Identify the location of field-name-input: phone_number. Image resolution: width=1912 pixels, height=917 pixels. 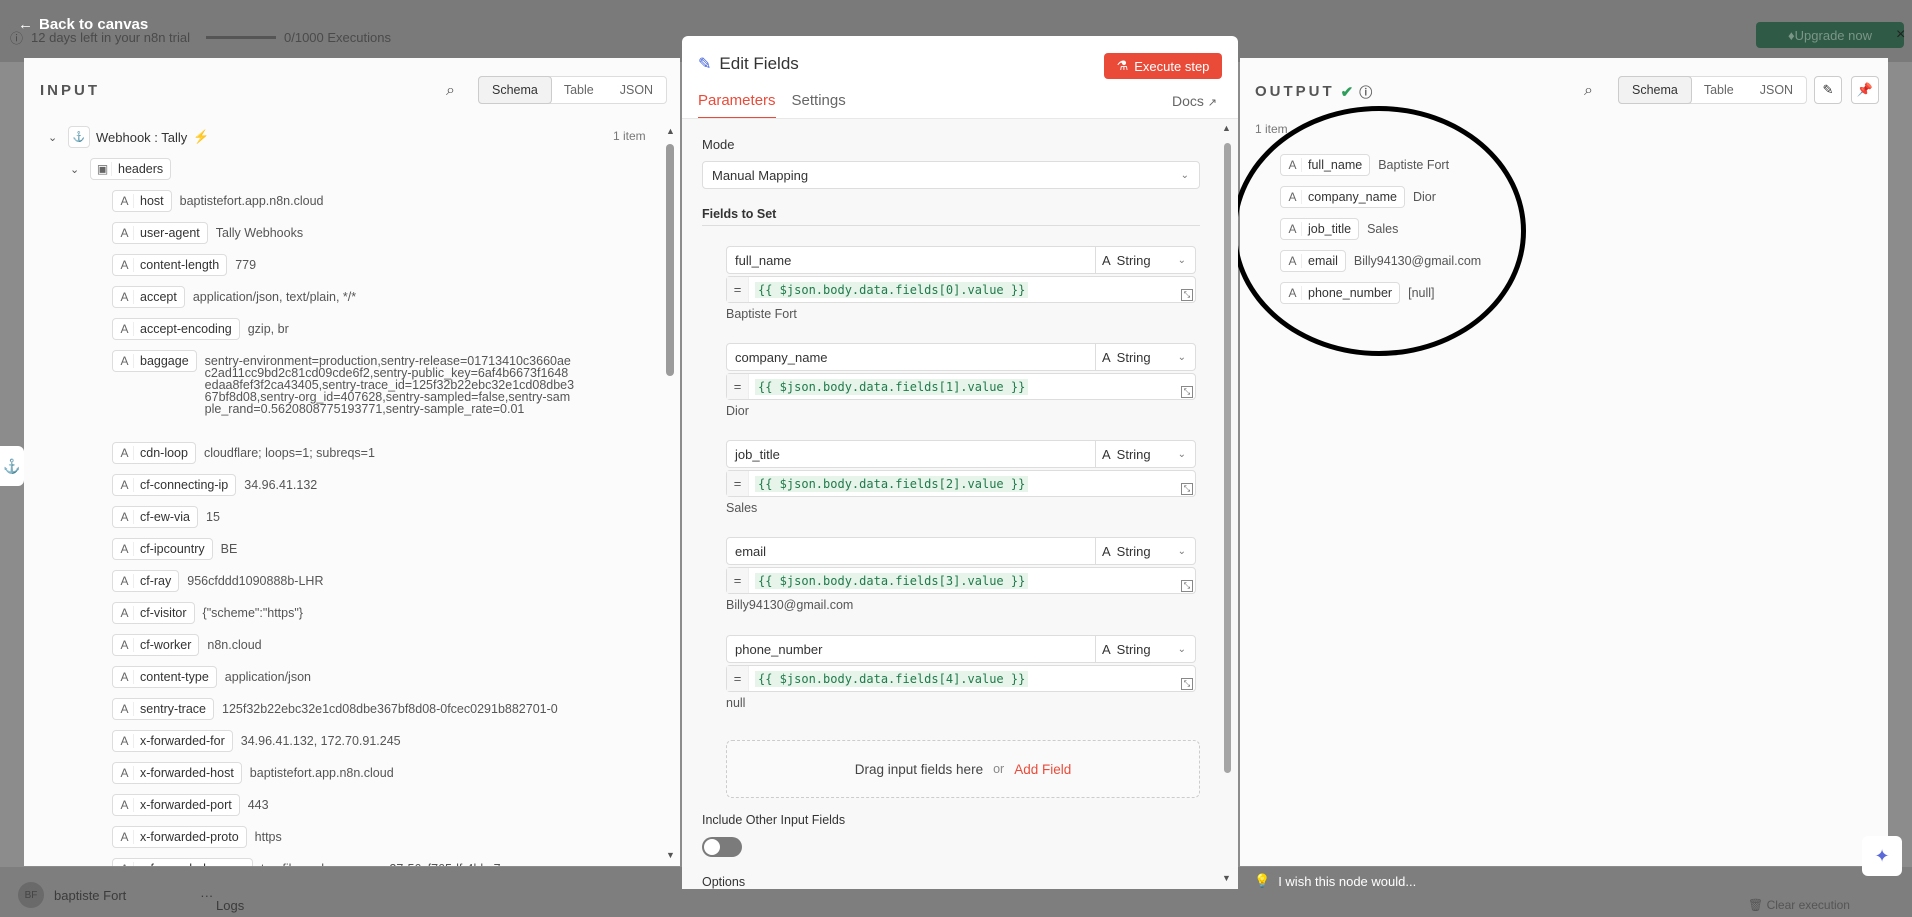
(911, 649).